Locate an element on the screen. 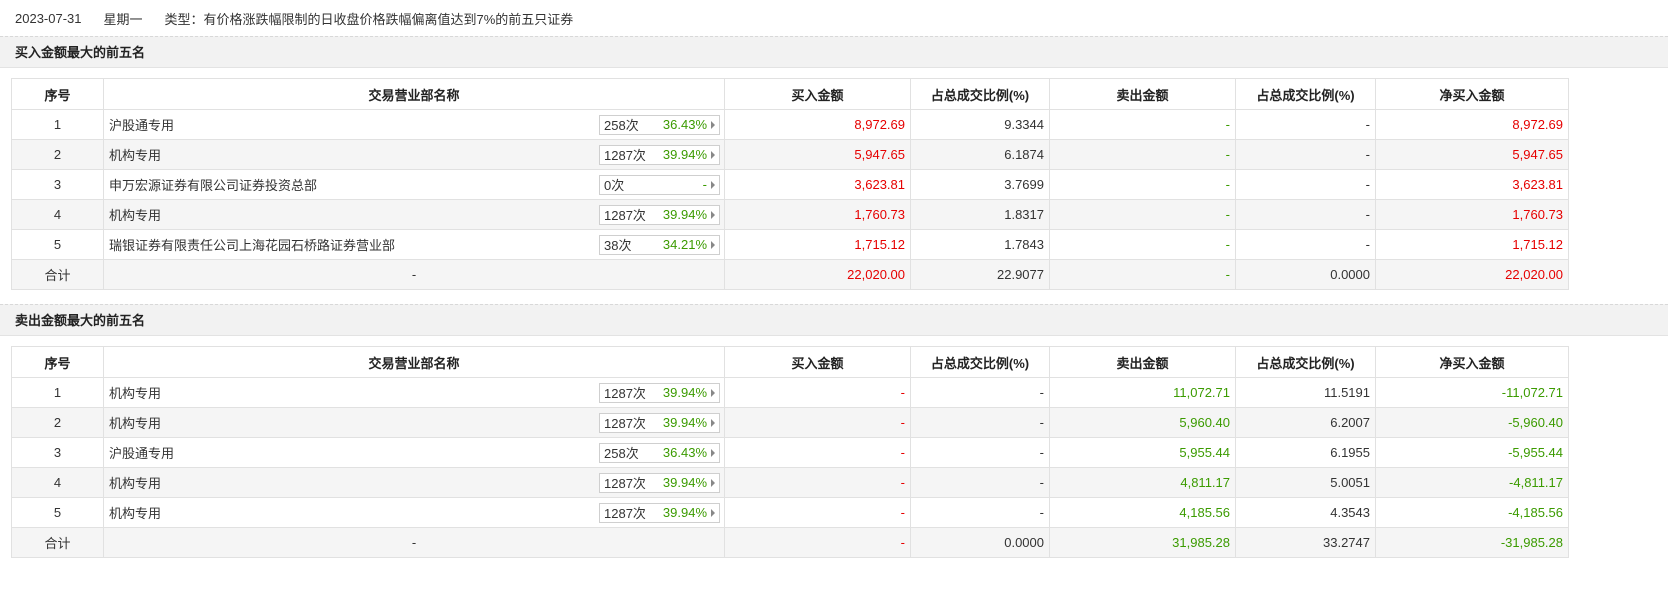 This screenshot has height=589, width=1668. dept-name-link: 瑞银证券有限责任公司上海花园石桥路证券营业部 is located at coordinates (252, 244).